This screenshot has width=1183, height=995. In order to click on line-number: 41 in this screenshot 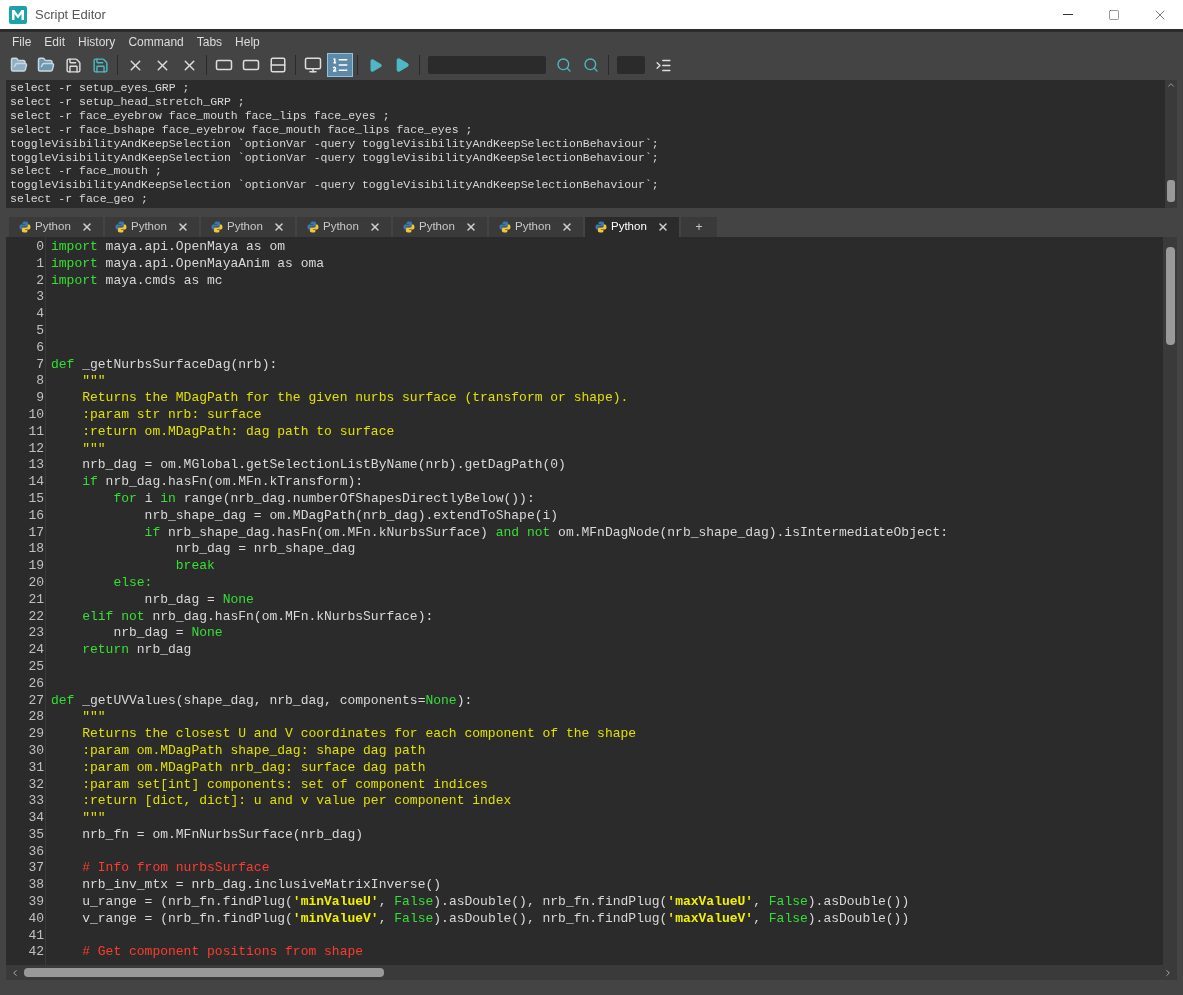, I will do `click(36, 936)`.